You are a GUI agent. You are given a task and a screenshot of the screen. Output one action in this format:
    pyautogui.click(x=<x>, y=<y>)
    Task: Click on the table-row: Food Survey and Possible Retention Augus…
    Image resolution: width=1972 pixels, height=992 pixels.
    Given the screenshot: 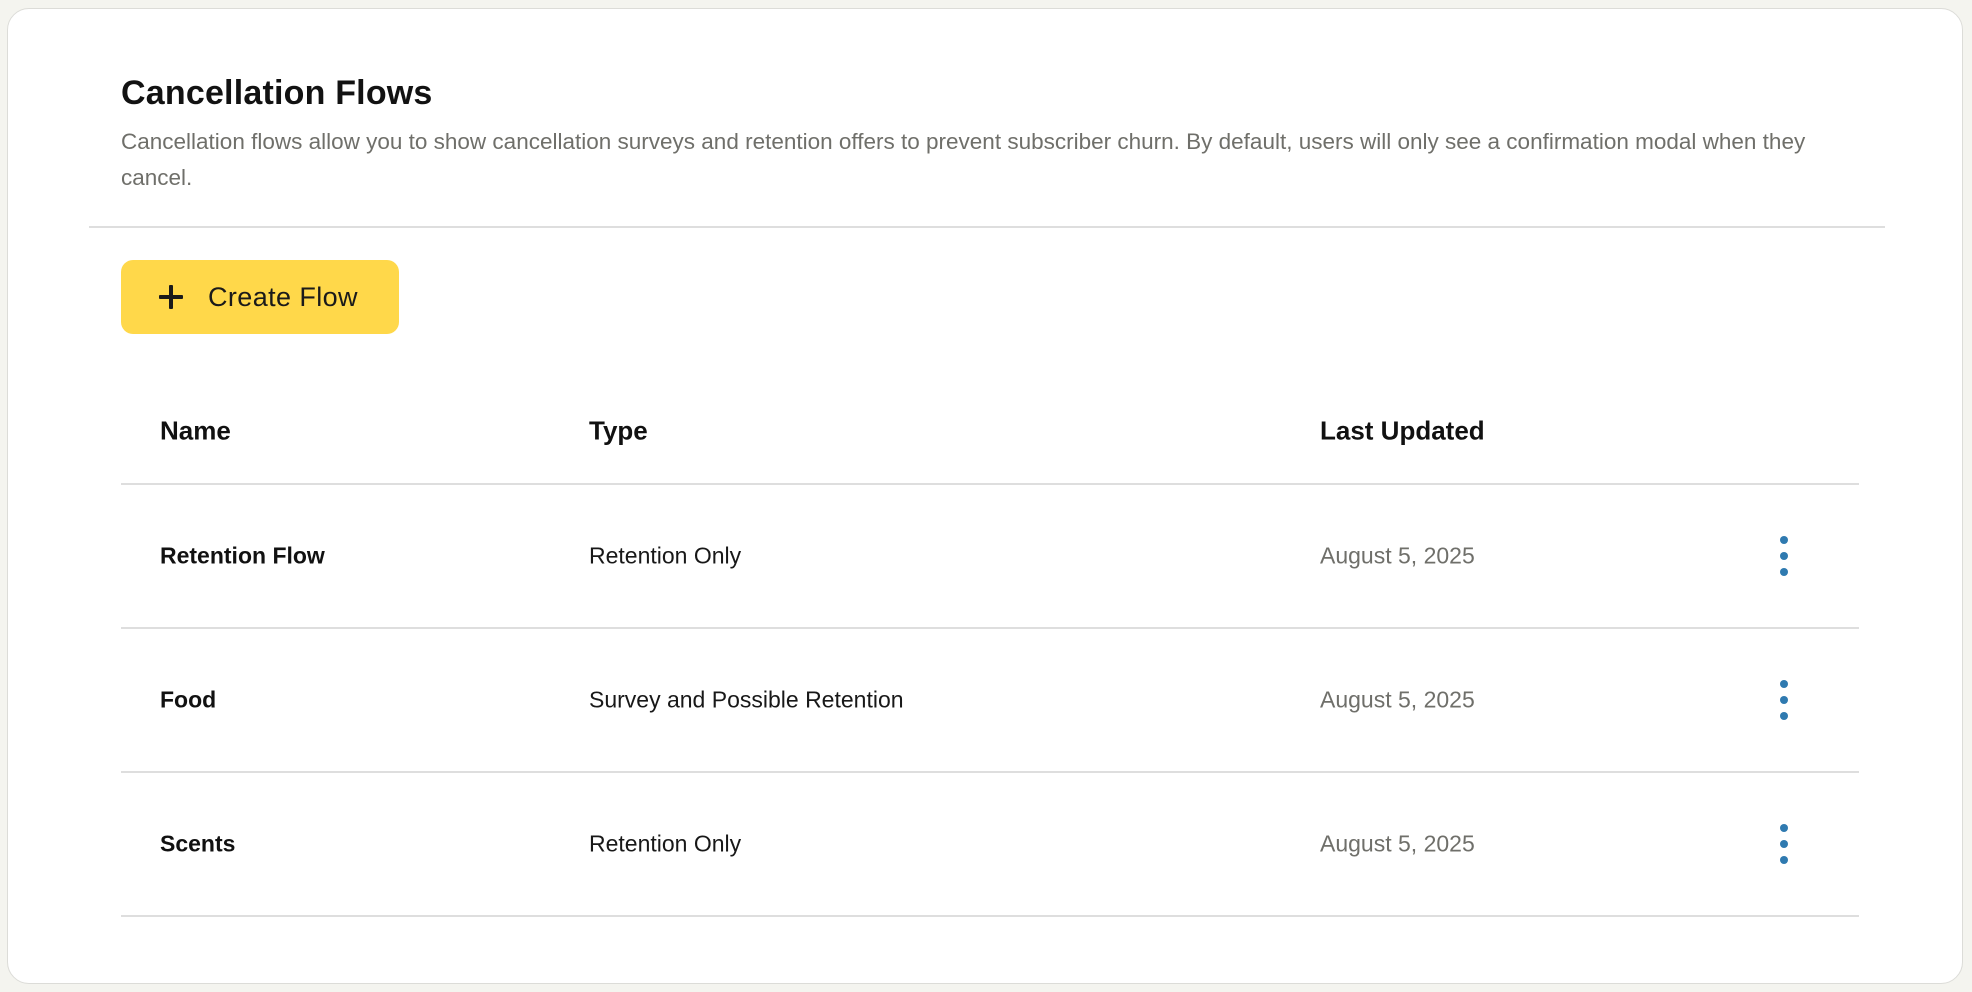 What is the action you would take?
    pyautogui.click(x=990, y=701)
    